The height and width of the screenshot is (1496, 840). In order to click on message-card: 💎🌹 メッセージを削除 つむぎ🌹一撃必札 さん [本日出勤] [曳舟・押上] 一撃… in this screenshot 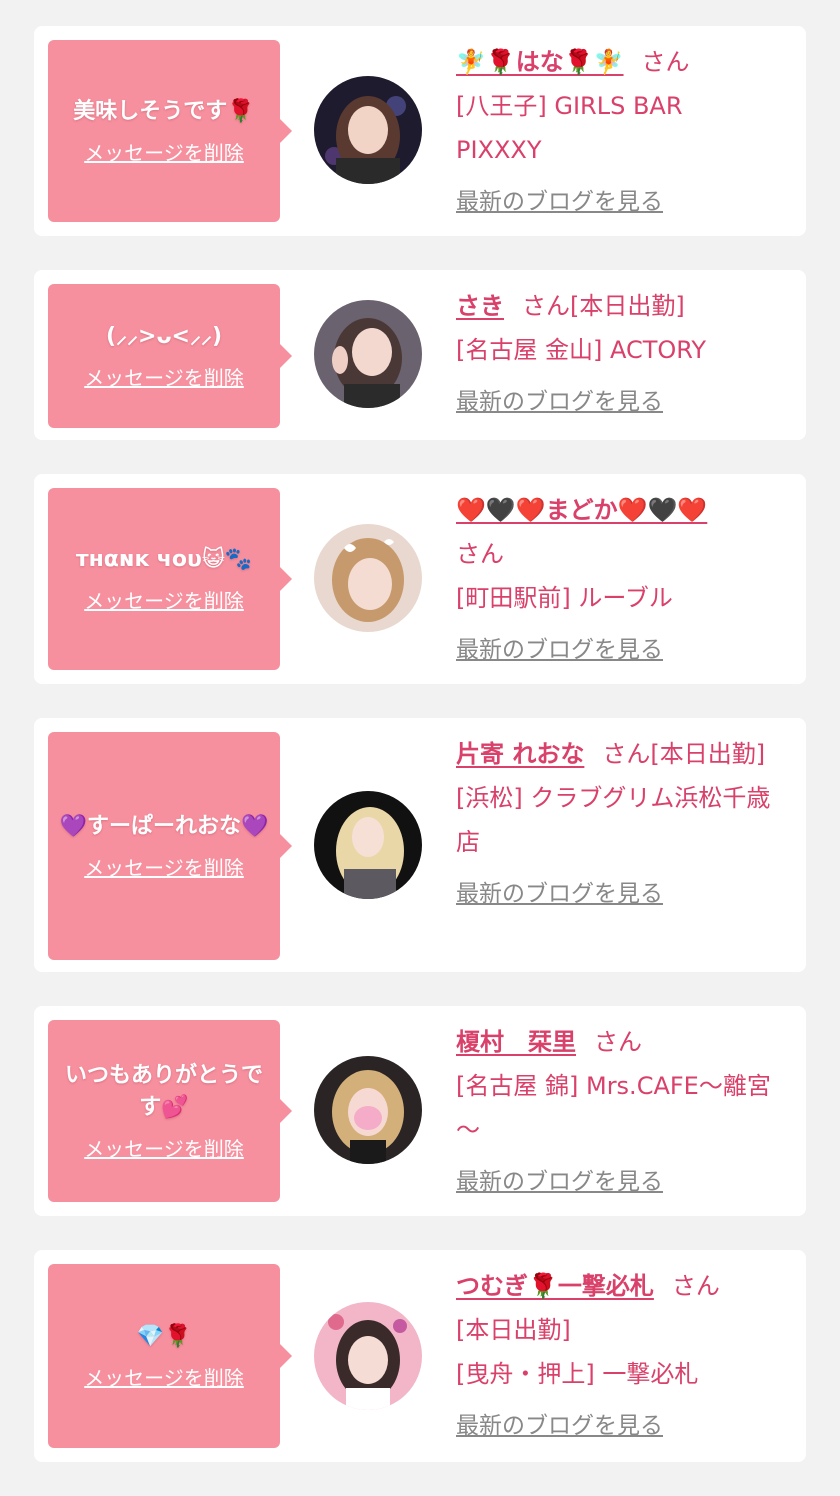, I will do `click(420, 1356)`.